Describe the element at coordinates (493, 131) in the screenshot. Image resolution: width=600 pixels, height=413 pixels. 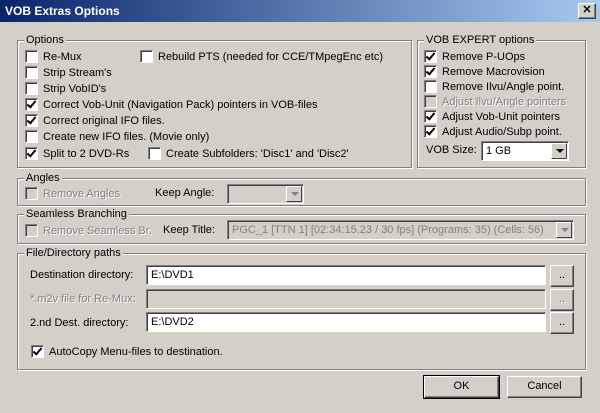
I see `adjust-audio-checkbox: Adjust Audio/Subp point.` at that location.